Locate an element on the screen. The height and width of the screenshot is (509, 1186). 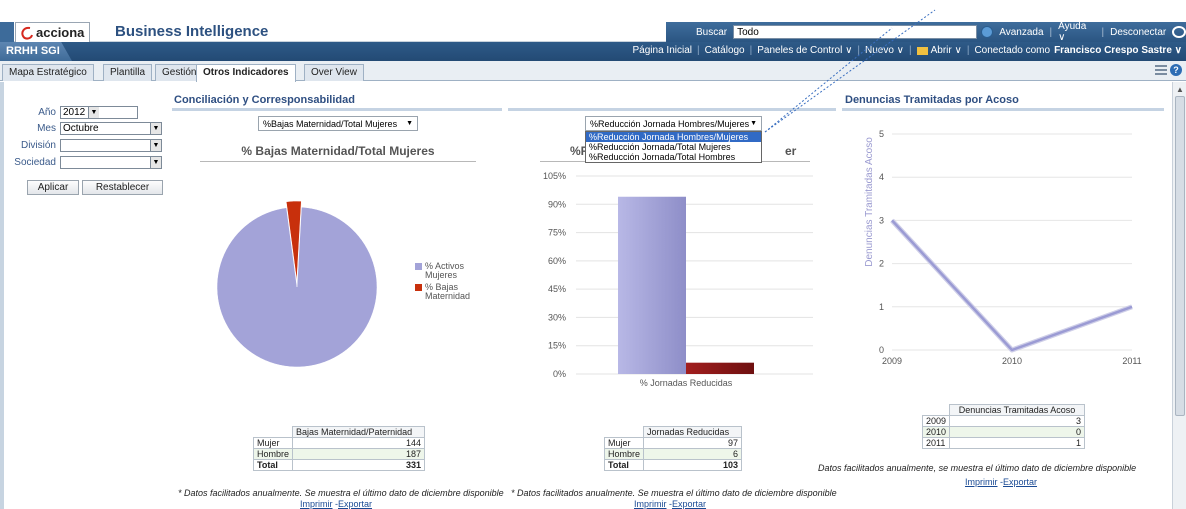
section3-print-link: Imprimir is located at coordinates (981, 482).